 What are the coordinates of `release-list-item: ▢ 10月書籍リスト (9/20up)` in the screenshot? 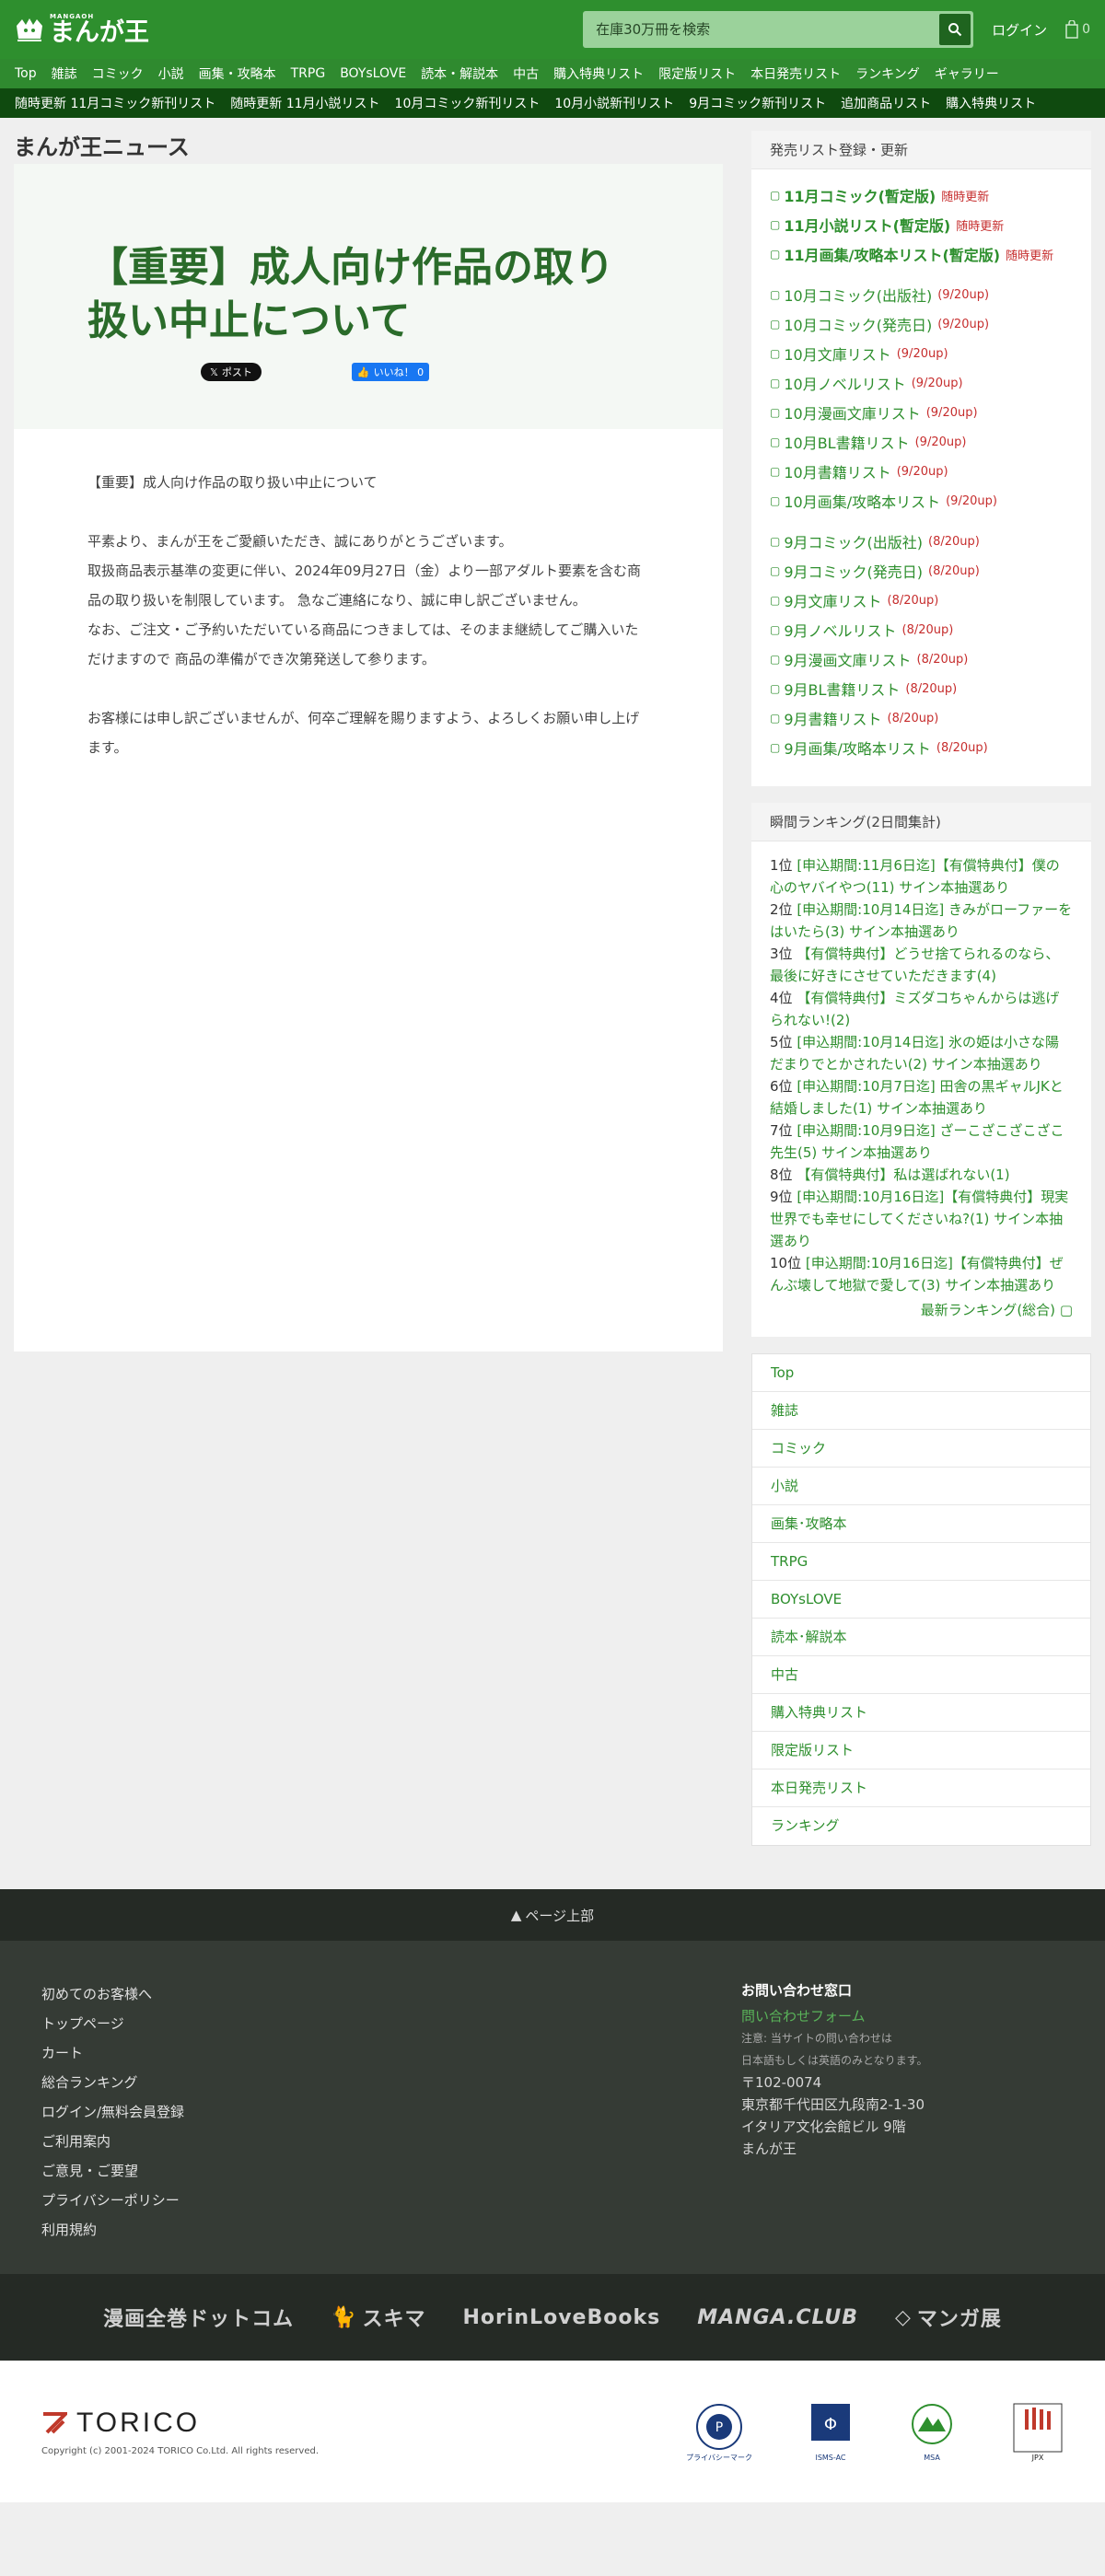 It's located at (921, 471).